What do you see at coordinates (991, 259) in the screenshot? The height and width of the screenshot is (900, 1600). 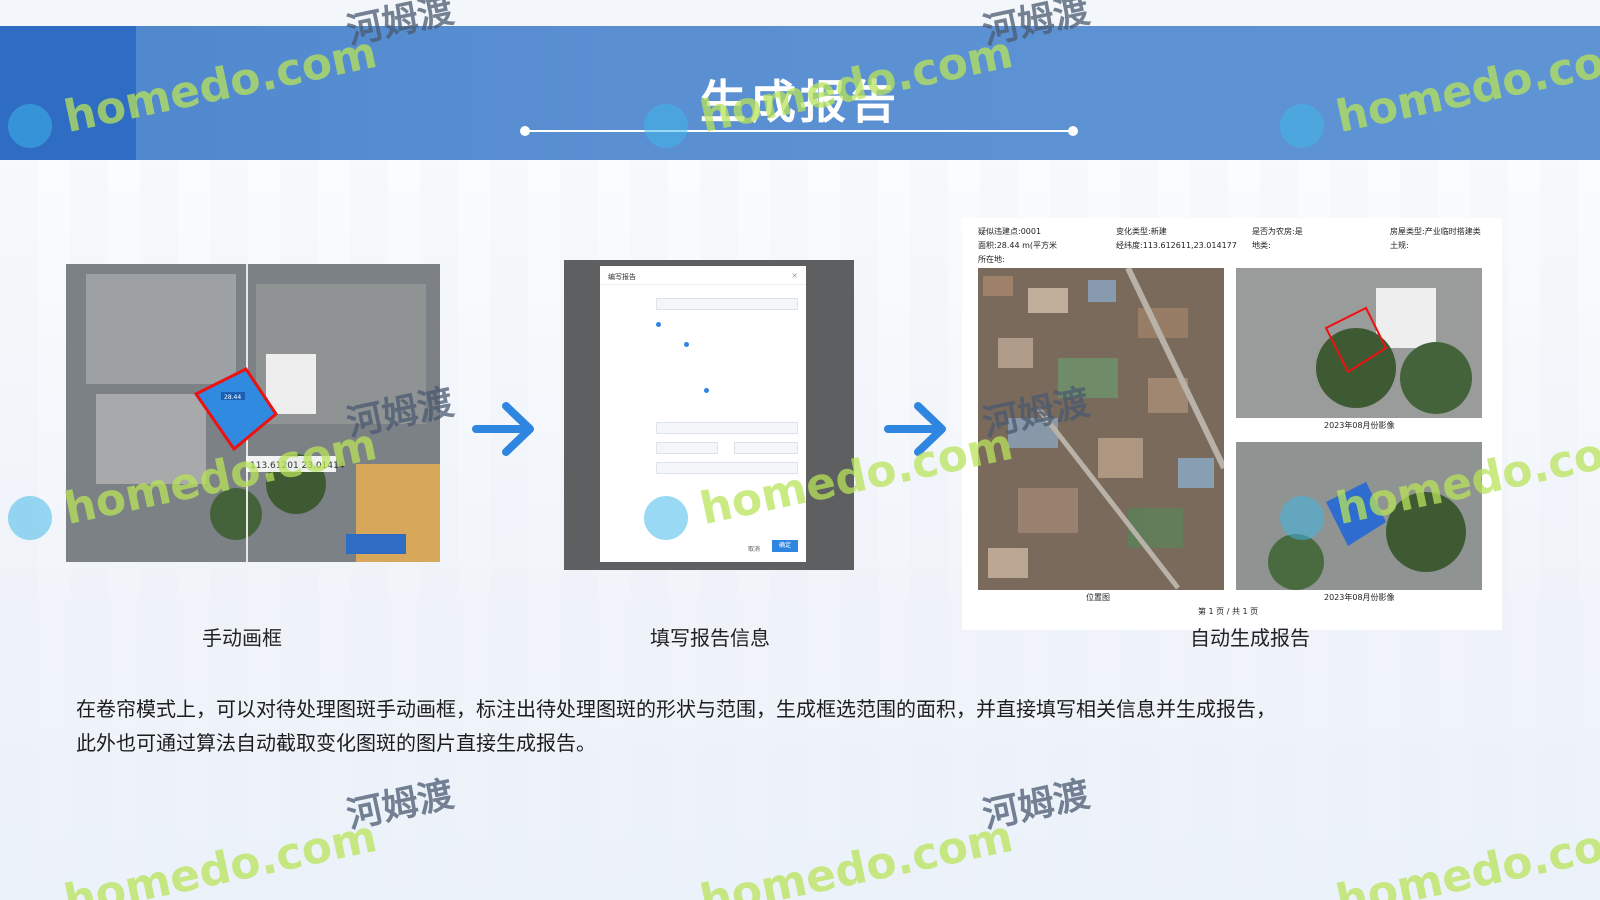 I see `report-location: 所在地:` at bounding box center [991, 259].